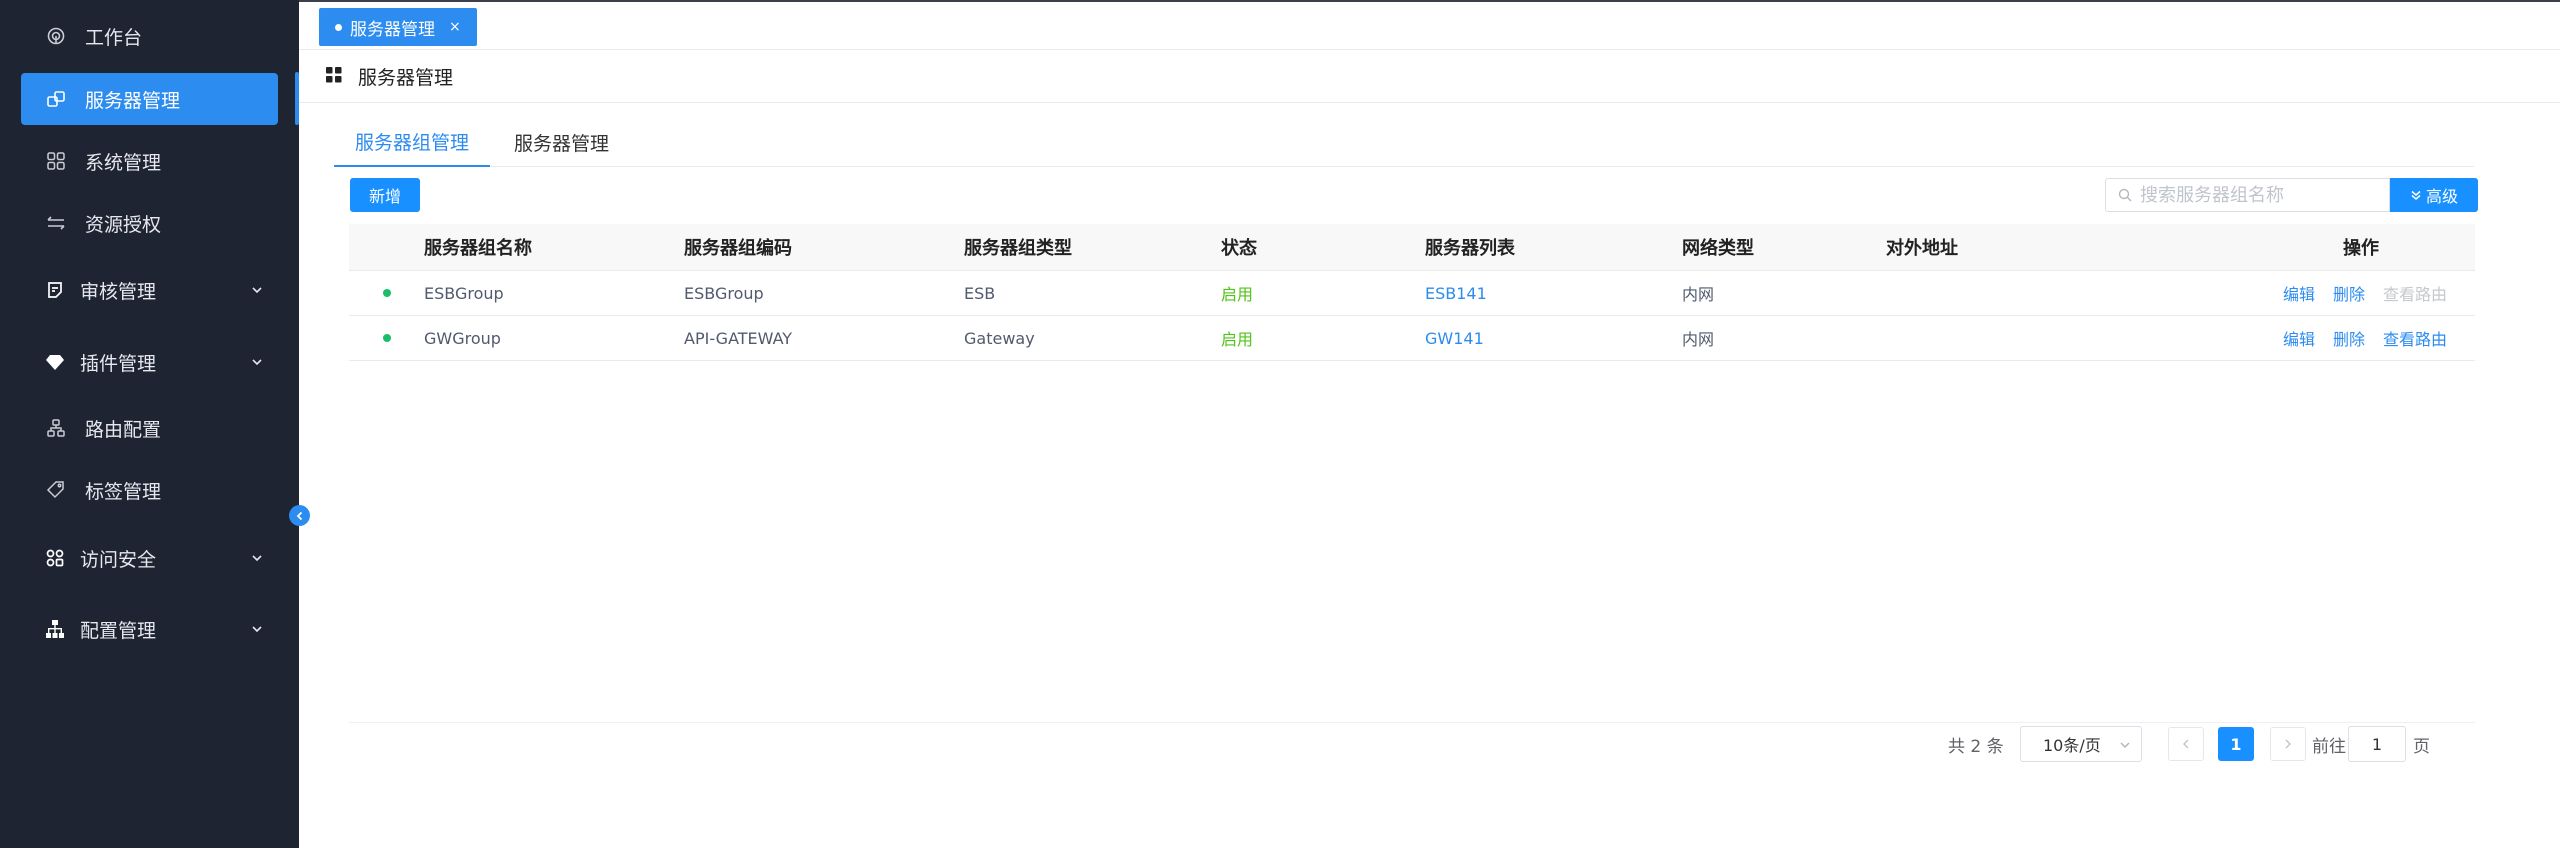 Image resolution: width=2560 pixels, height=848 pixels. Describe the element at coordinates (392, 29) in the screenshot. I see `open-tab-label: 服务器管理` at that location.